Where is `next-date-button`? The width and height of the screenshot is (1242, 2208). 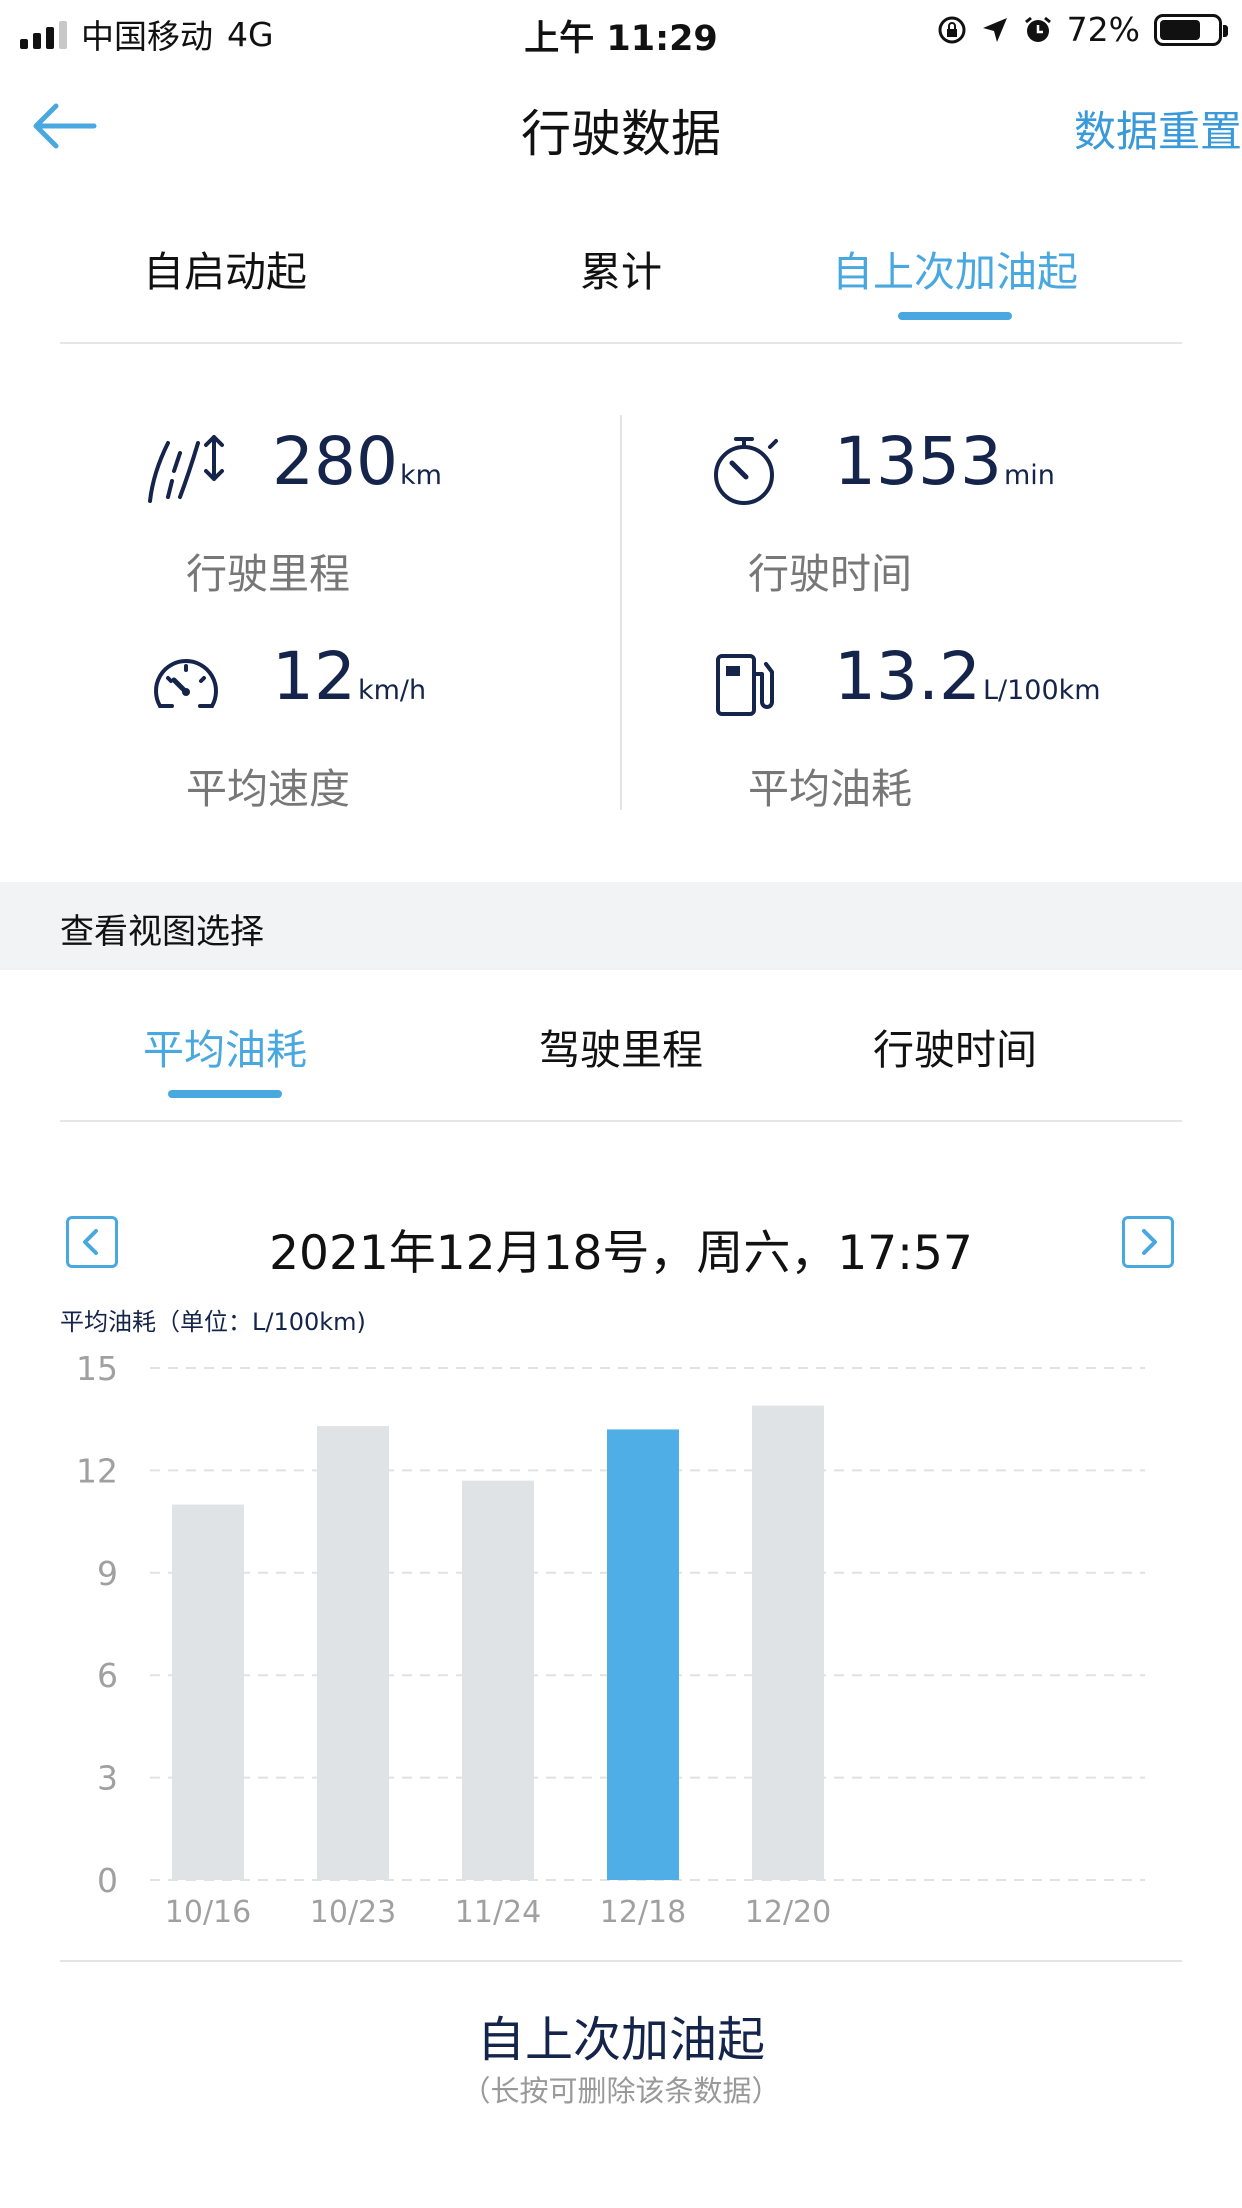 next-date-button is located at coordinates (1148, 1242).